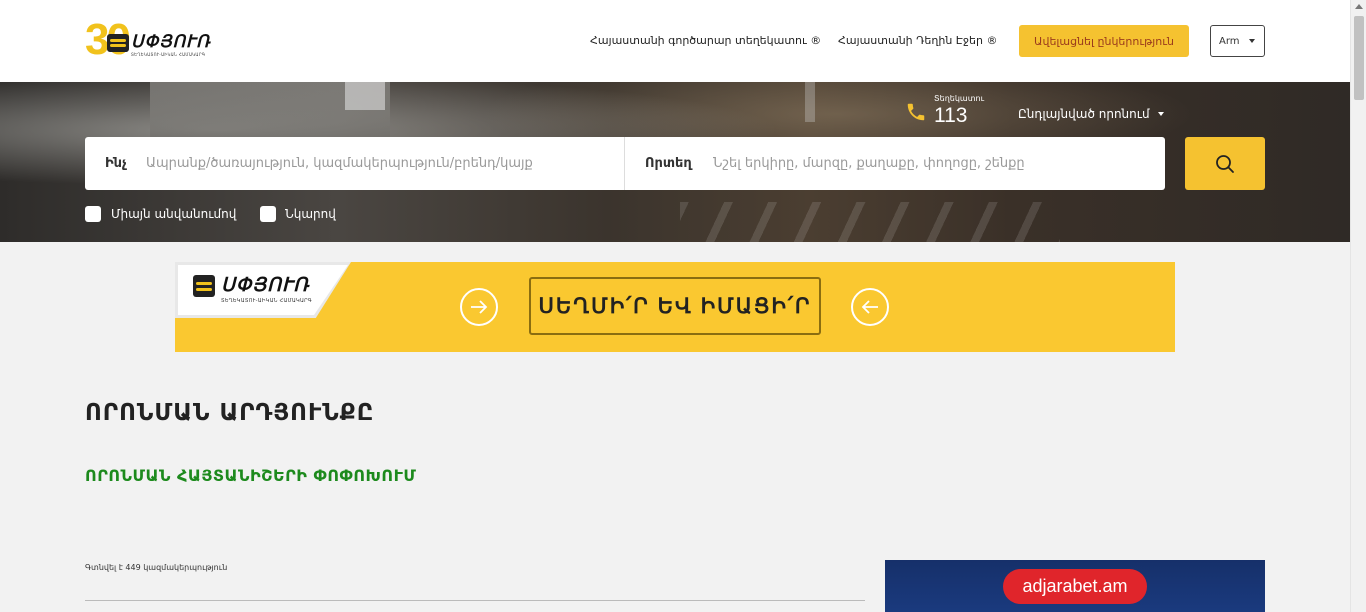 The width and height of the screenshot is (1366, 612). Describe the element at coordinates (265, 285) in the screenshot. I see `banner-brand: ՍՓՅՈՒՌ` at that location.